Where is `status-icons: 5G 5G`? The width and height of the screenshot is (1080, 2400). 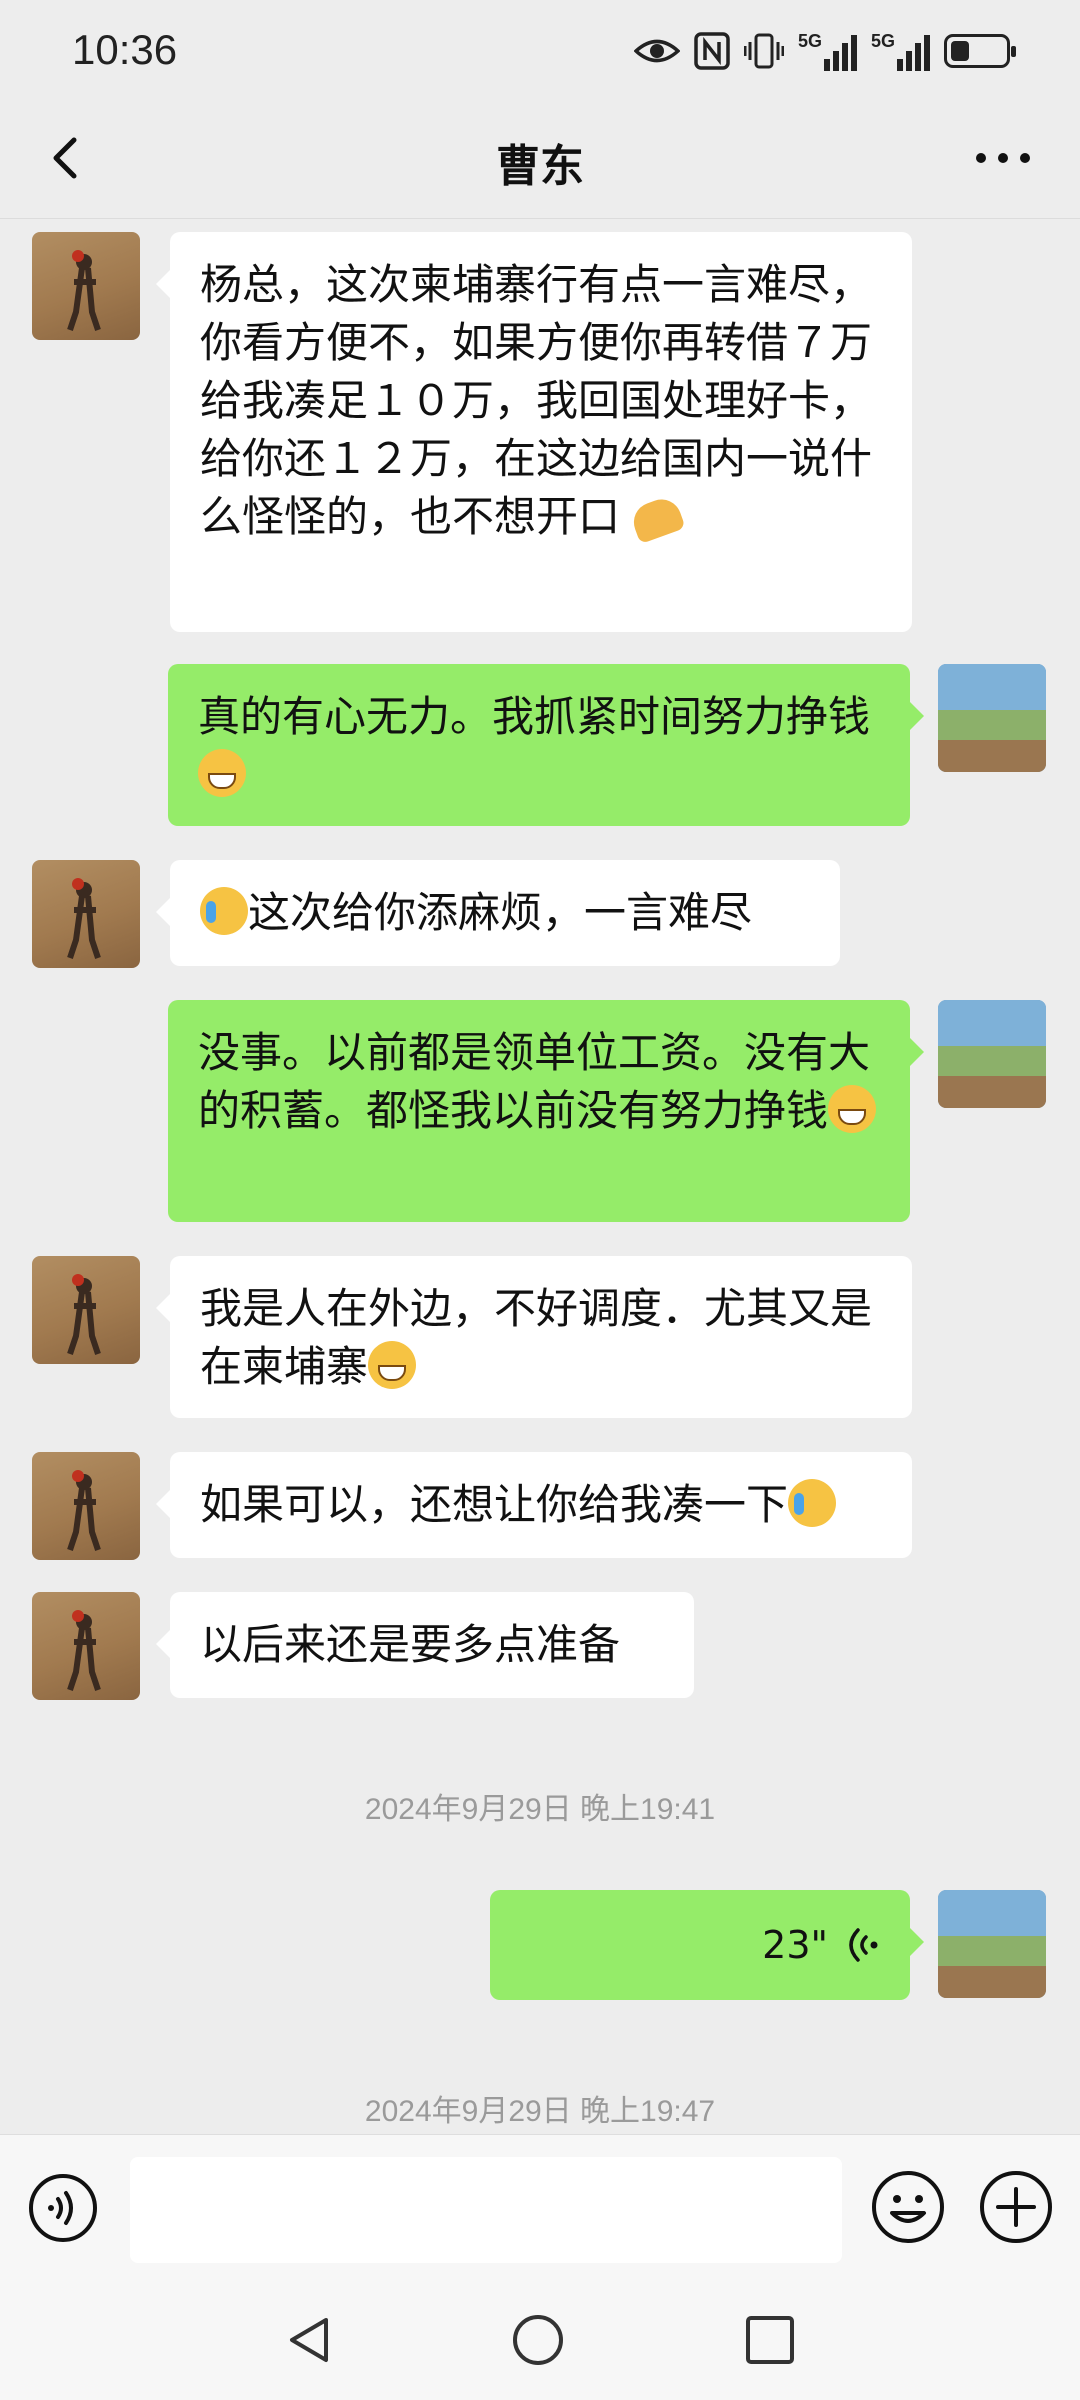
status-icons: 5G 5G is located at coordinates (824, 51).